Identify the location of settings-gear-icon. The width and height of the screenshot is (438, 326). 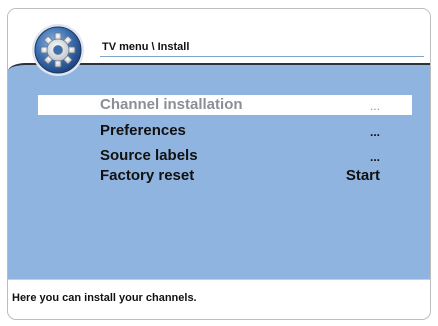
(58, 50).